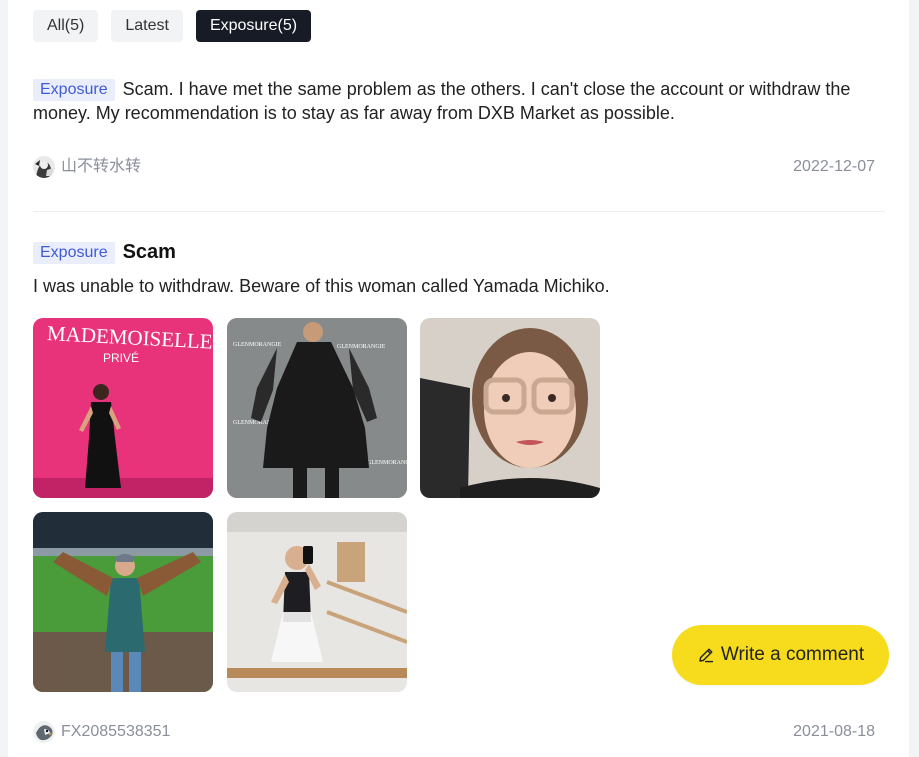  Describe the element at coordinates (121, 357) in the screenshot. I see `photo-caption-text: PRIVÉ` at that location.